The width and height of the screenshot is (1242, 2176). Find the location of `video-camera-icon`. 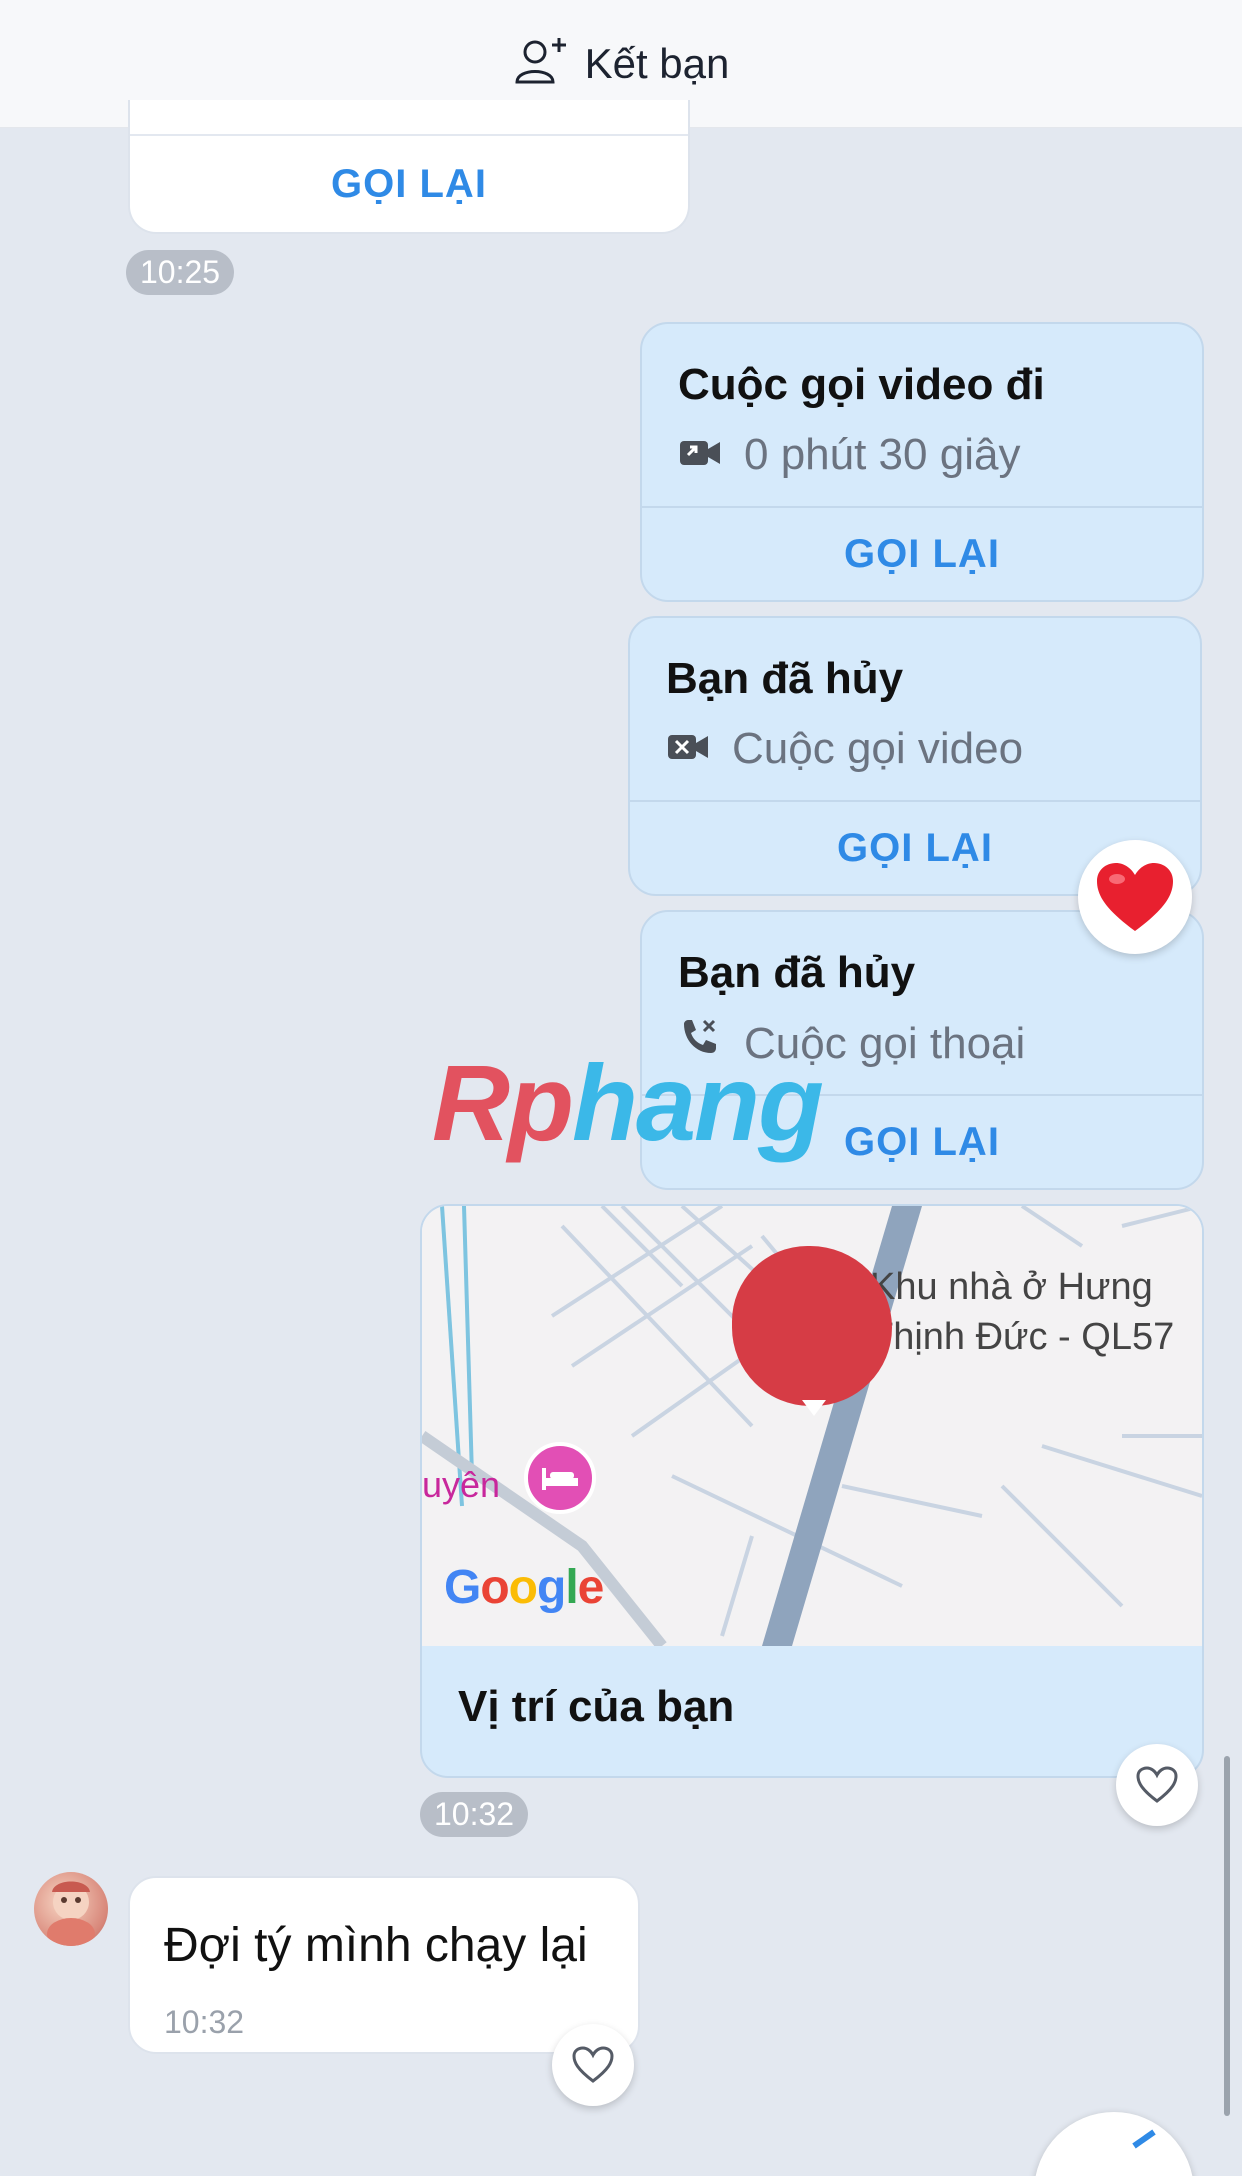

video-camera-icon is located at coordinates (700, 455).